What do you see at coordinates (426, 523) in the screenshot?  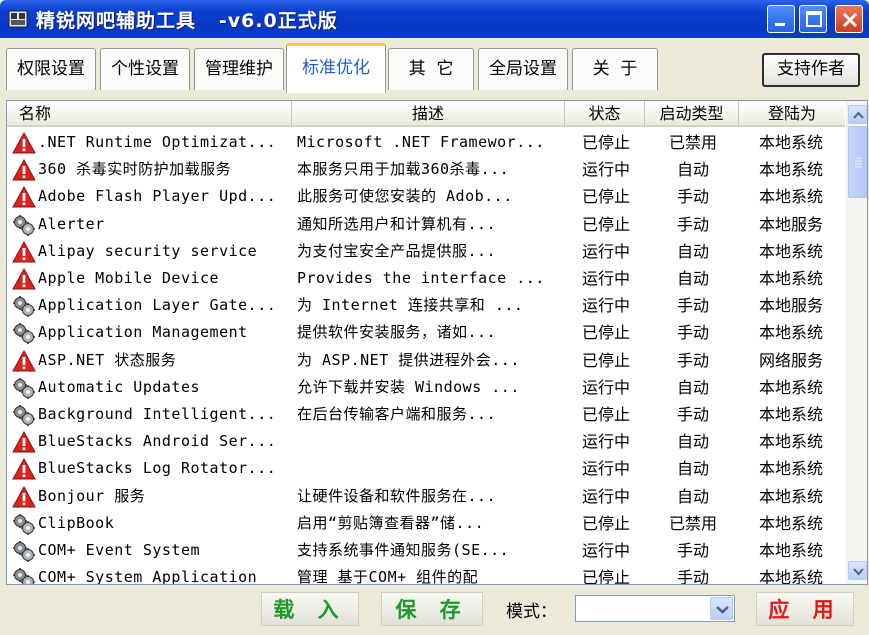 I see `table-row: ClipBook 启用“剪贴簿查看器”储... 已停止 已禁用 本地系统` at bounding box center [426, 523].